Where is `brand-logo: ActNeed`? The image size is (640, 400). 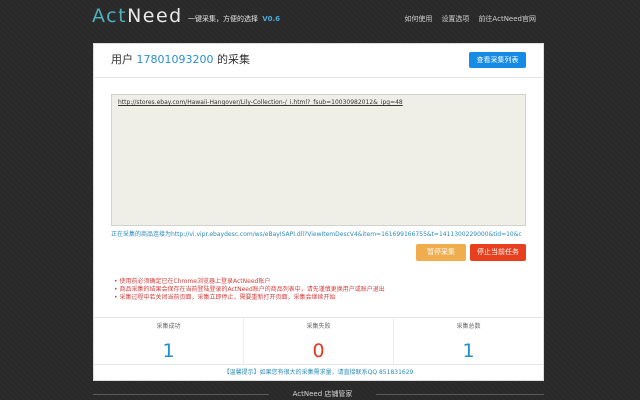
brand-logo: ActNeed is located at coordinates (137, 16).